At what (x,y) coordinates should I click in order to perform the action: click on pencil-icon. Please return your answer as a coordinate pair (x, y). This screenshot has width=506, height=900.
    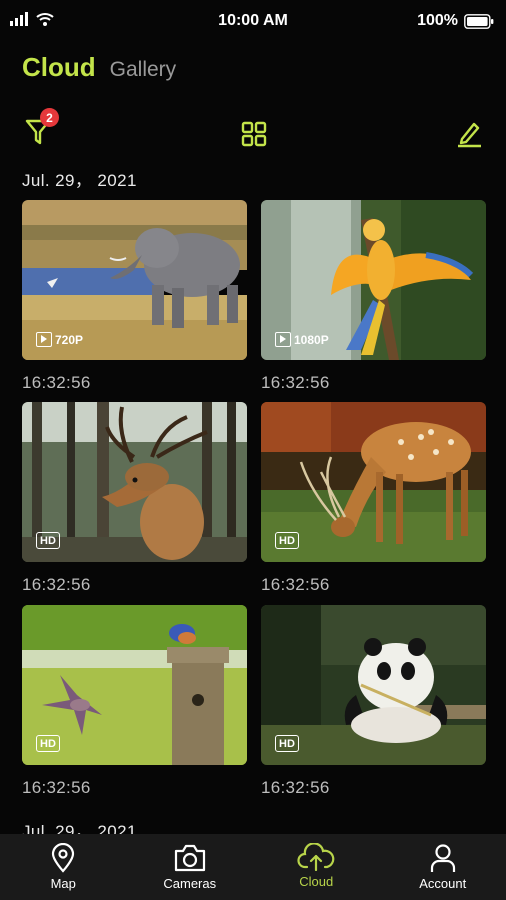
    Looking at the image, I should click on (469, 135).